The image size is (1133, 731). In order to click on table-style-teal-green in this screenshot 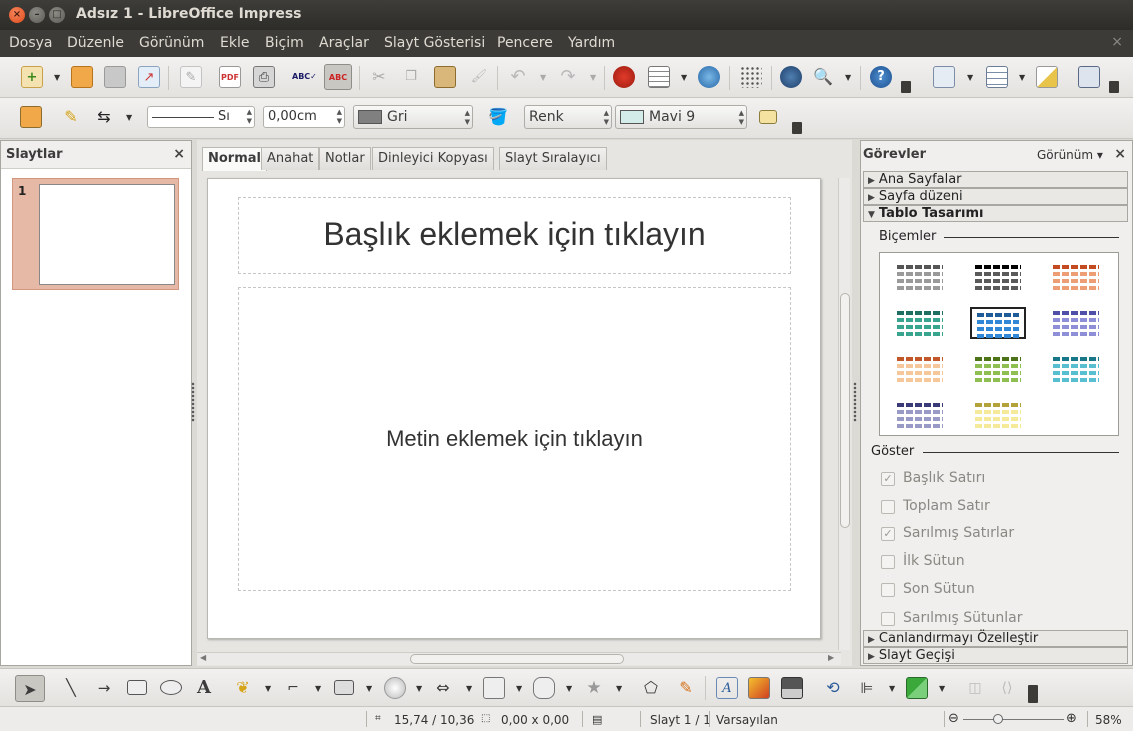, I will do `click(920, 323)`.